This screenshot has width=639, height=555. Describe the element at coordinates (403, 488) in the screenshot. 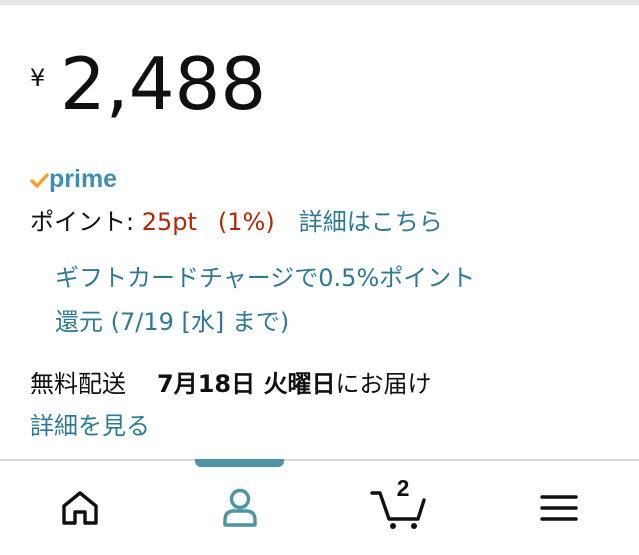

I see `cart-count-badge: 2` at that location.